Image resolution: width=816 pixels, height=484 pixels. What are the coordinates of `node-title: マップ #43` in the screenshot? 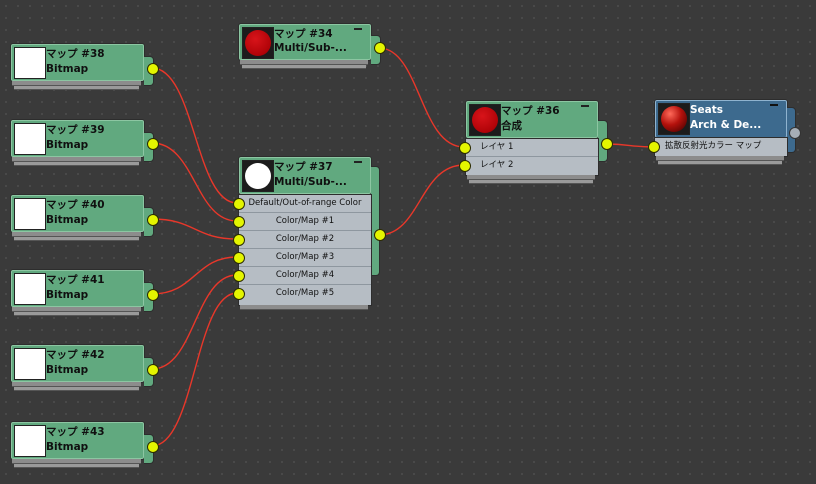 It's located at (75, 432).